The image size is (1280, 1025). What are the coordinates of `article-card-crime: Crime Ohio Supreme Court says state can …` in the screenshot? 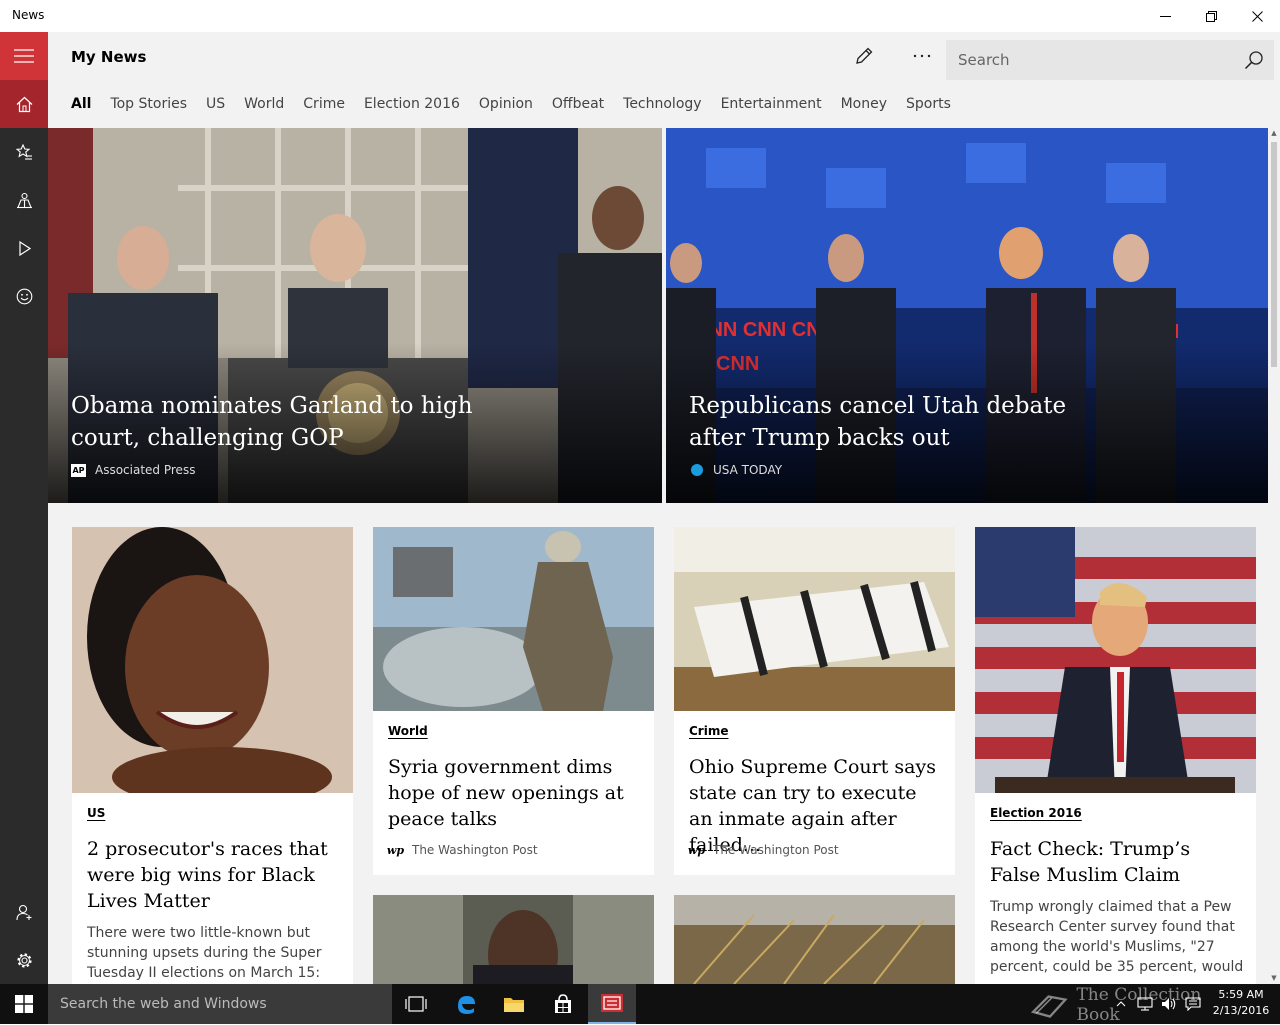 It's located at (814, 701).